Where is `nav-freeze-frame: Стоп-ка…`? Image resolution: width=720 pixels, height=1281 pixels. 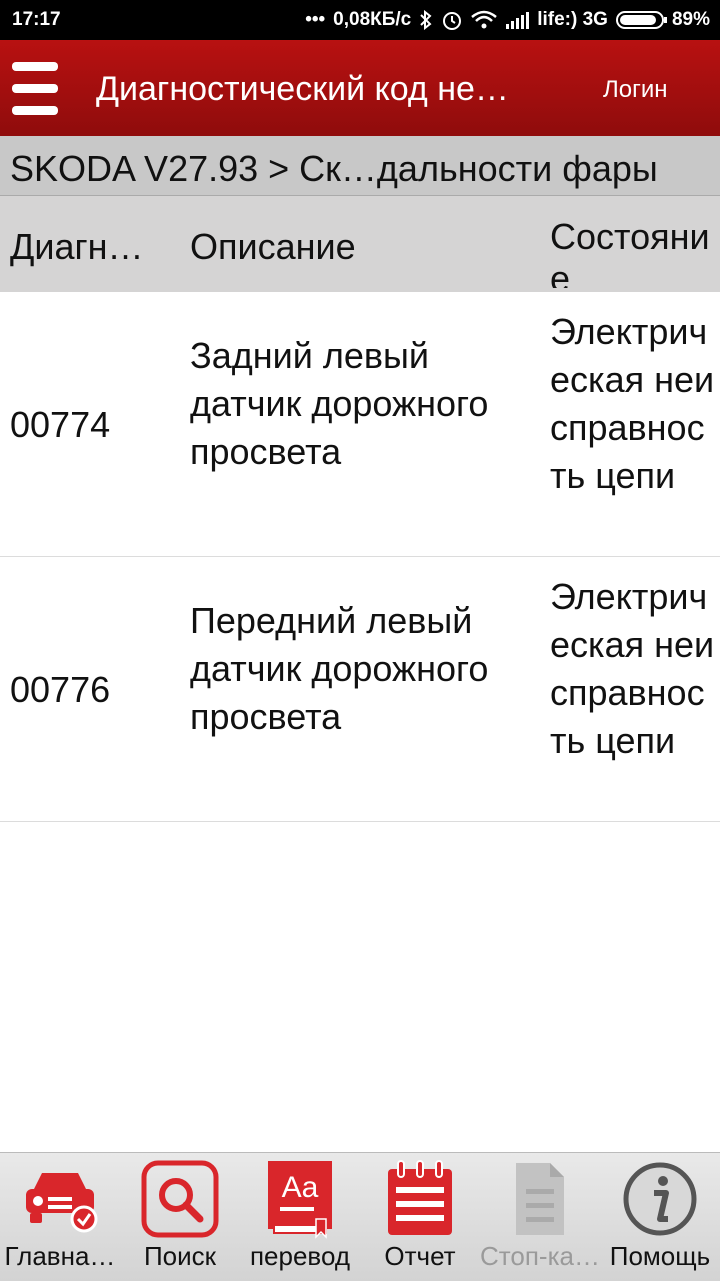
nav-freeze-frame: Стоп-ка… is located at coordinates (540, 1217).